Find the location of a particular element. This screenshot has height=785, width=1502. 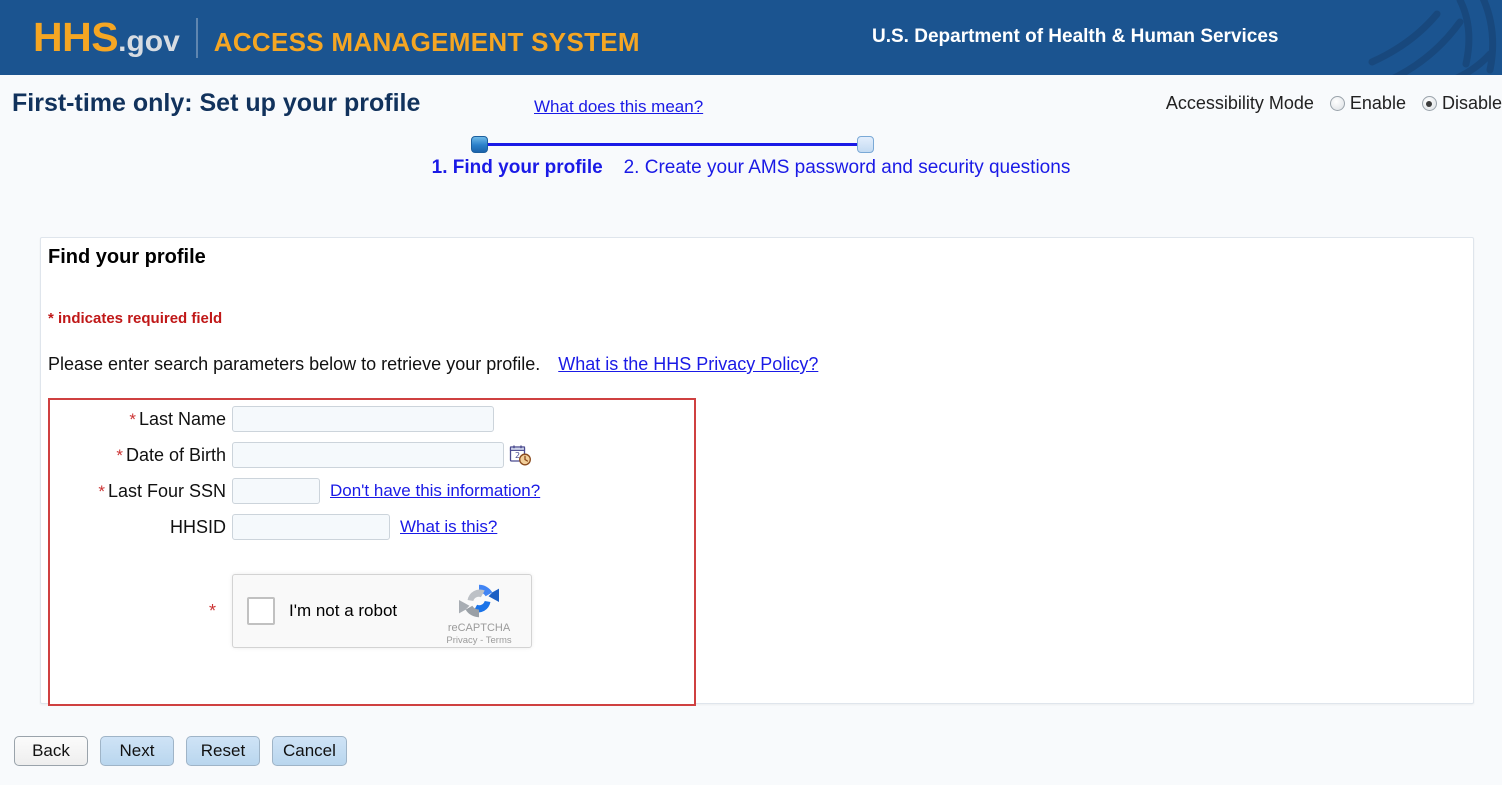

accessibility-enable-radio is located at coordinates (1337, 103).